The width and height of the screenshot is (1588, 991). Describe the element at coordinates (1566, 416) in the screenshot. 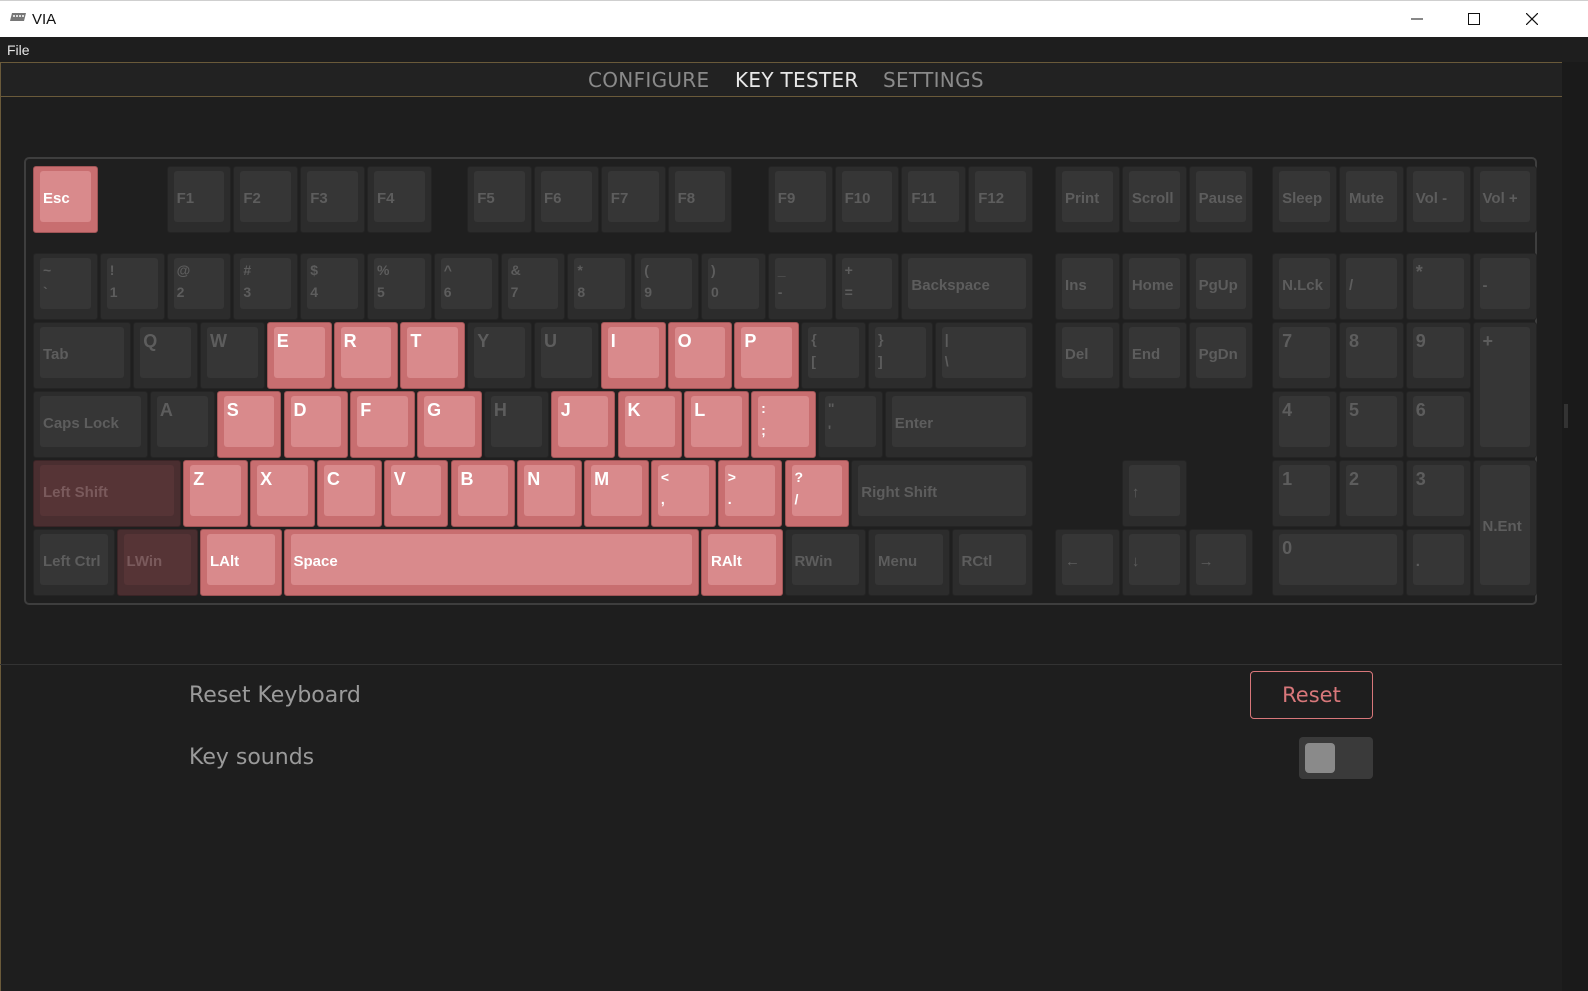

I see `scrollbar-thumb` at that location.